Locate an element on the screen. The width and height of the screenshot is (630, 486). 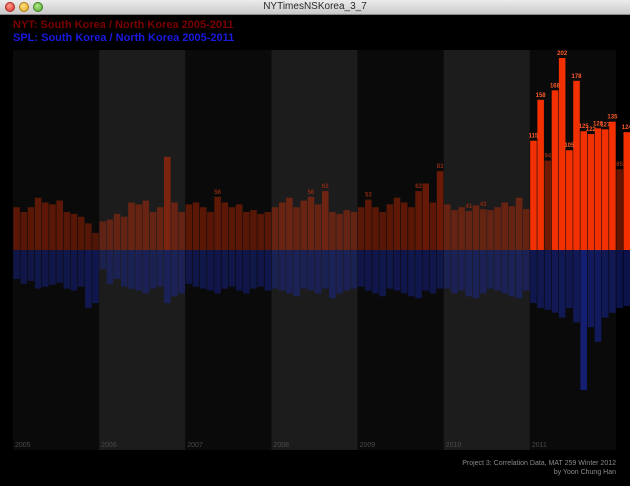
window-titlebar: NYTimesNSKorea_3_7 is located at coordinates (315, 7).